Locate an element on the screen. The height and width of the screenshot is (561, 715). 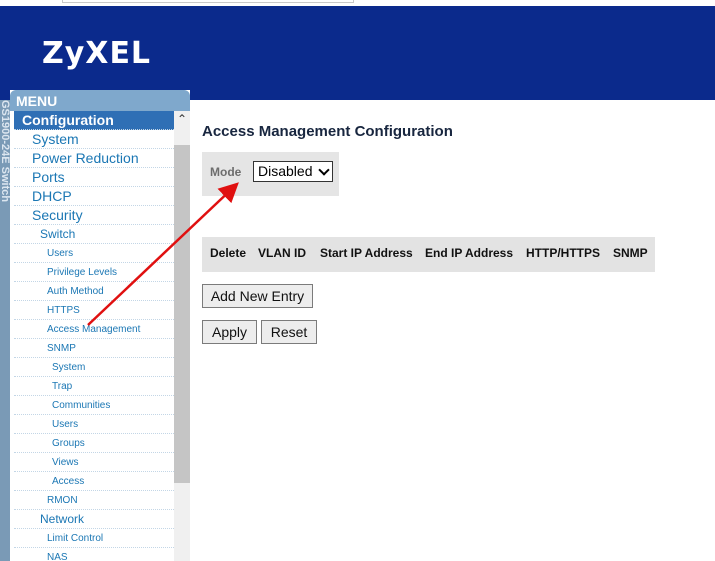
sidebar-item-https: HTTPS is located at coordinates (94, 310).